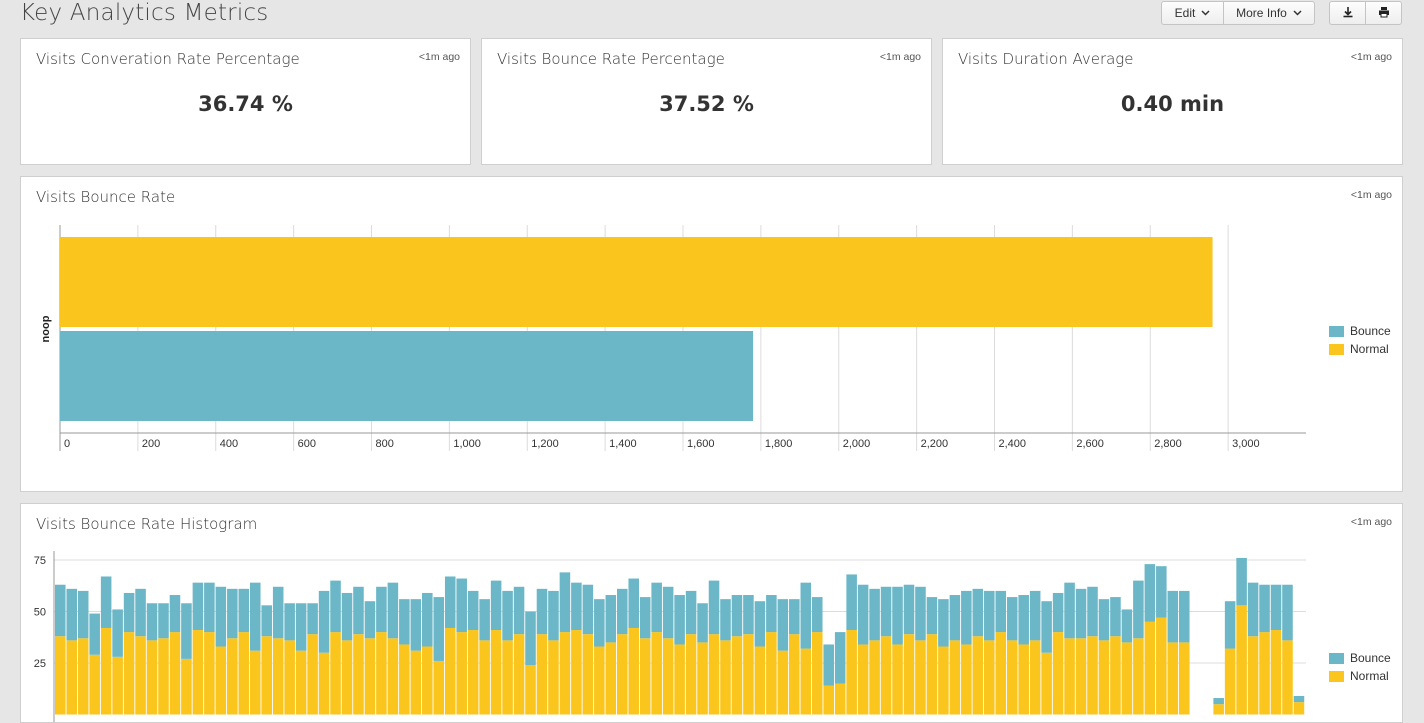 The image size is (1424, 723). I want to click on y-tick-label: 75, so click(40, 561).